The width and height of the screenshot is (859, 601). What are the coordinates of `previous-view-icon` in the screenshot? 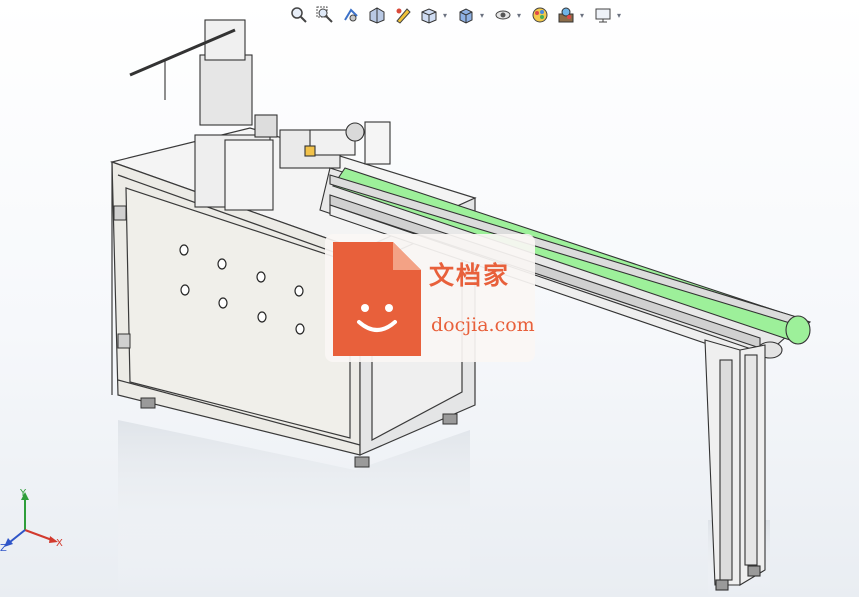 It's located at (351, 15).